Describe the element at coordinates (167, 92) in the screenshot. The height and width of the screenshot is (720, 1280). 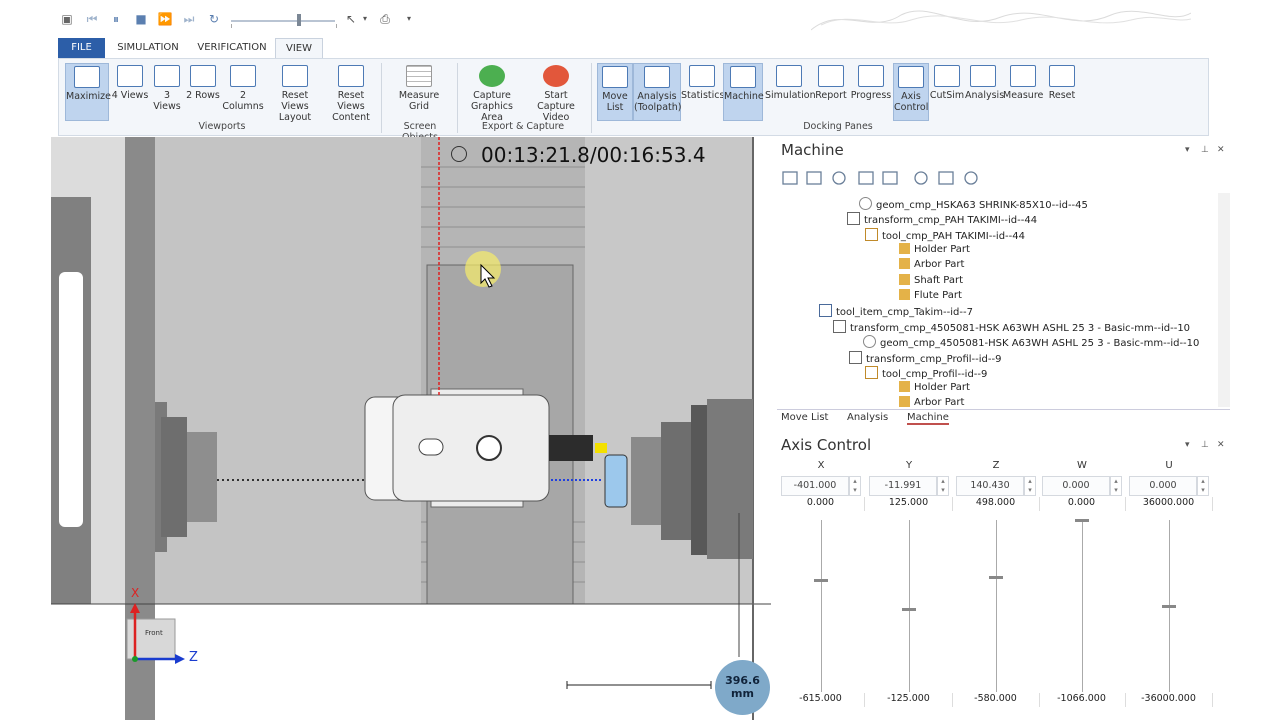
I see `three-views-button: 3 Views` at that location.